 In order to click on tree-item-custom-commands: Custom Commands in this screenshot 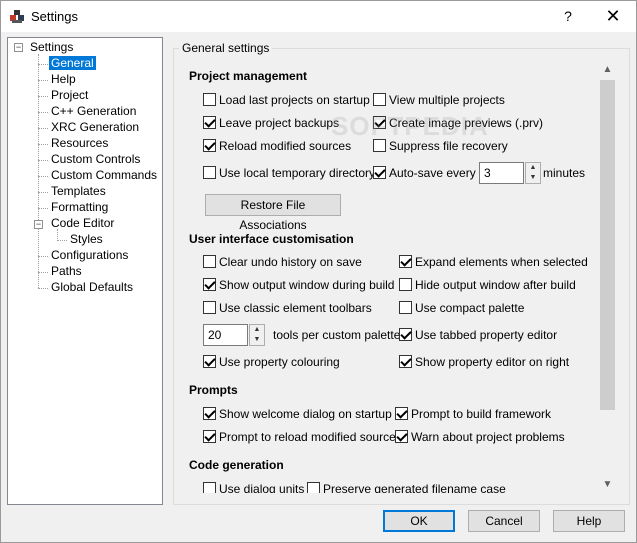, I will do `click(104, 175)`.